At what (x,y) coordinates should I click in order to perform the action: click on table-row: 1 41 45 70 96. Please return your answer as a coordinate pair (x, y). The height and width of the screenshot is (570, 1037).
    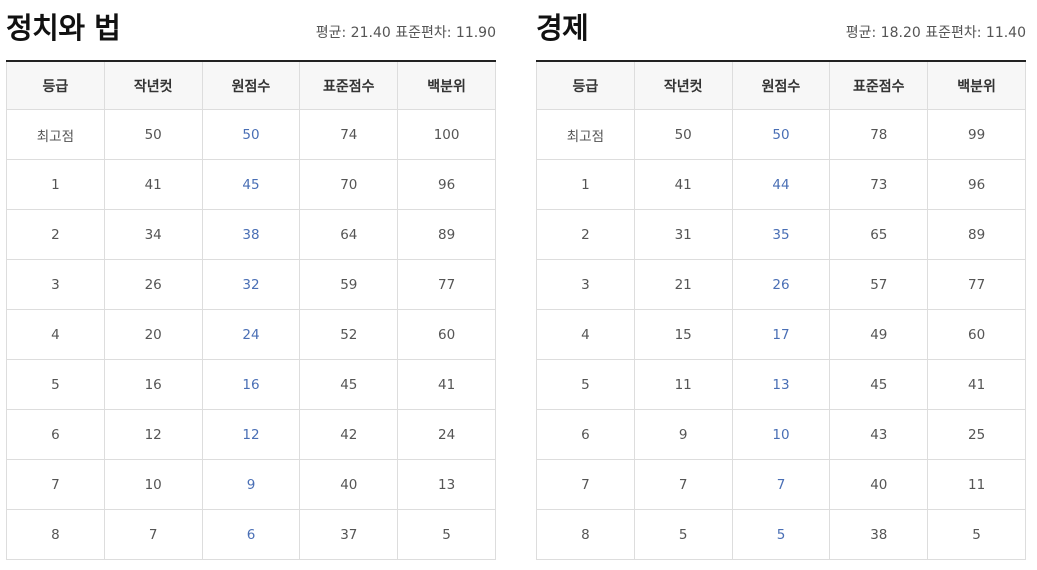
    Looking at the image, I should click on (251, 184).